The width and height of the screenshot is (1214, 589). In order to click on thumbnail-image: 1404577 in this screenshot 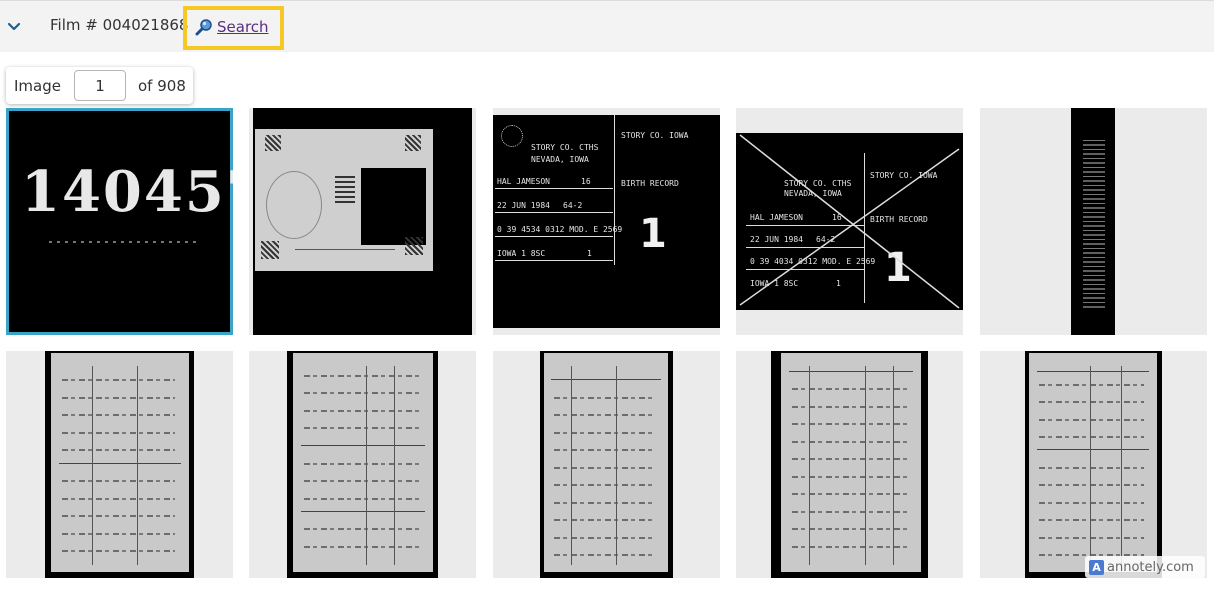, I will do `click(121, 221)`.